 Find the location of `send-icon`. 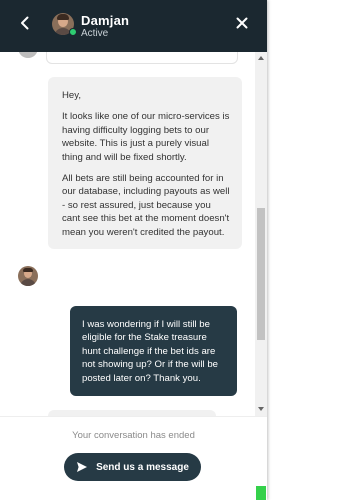

send-icon is located at coordinates (82, 467).